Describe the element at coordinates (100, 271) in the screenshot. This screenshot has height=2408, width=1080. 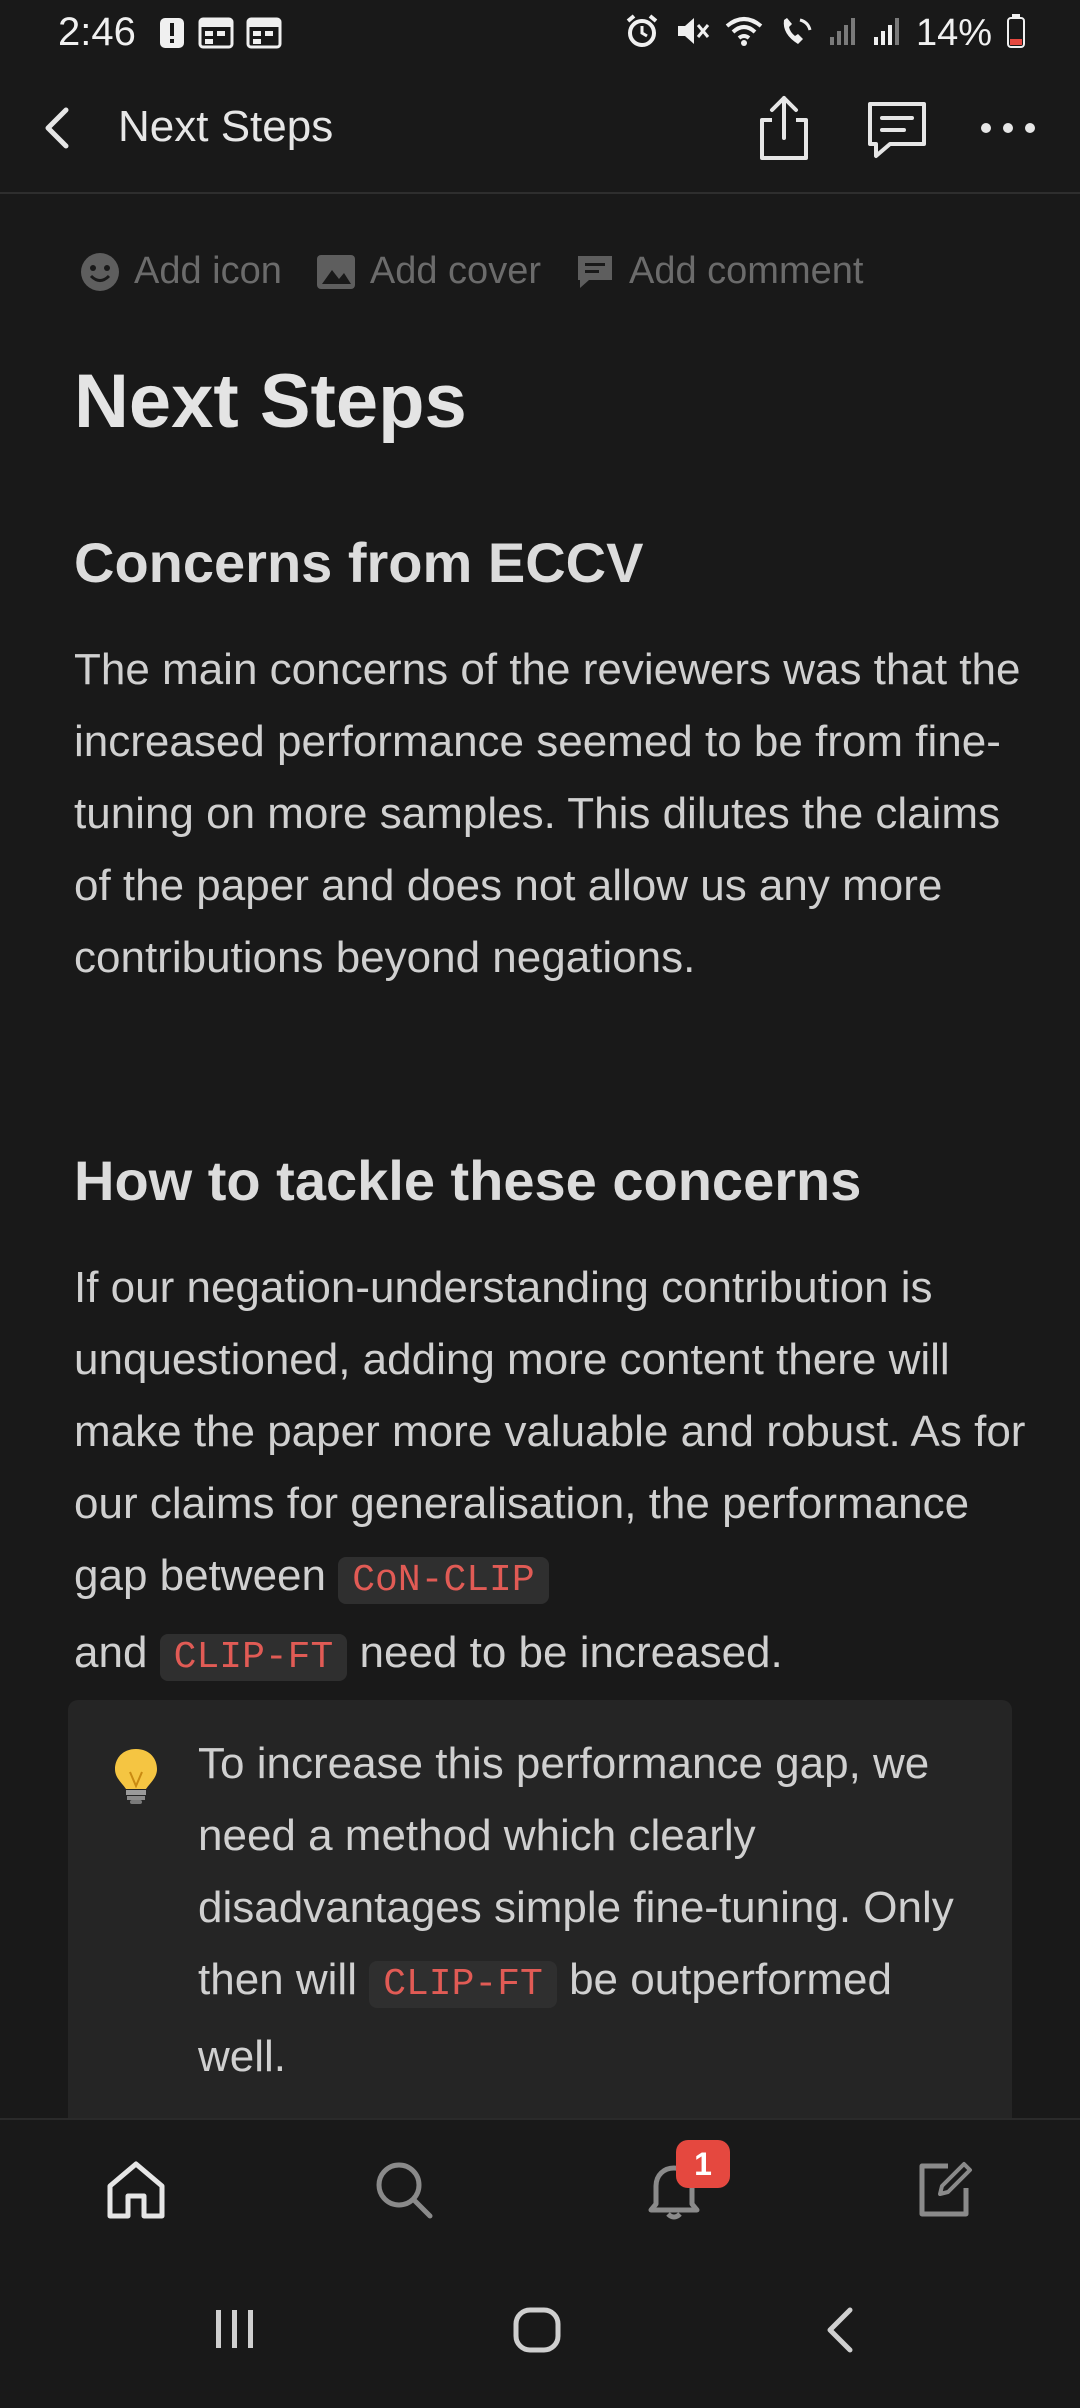
I see `smiley-icon` at that location.